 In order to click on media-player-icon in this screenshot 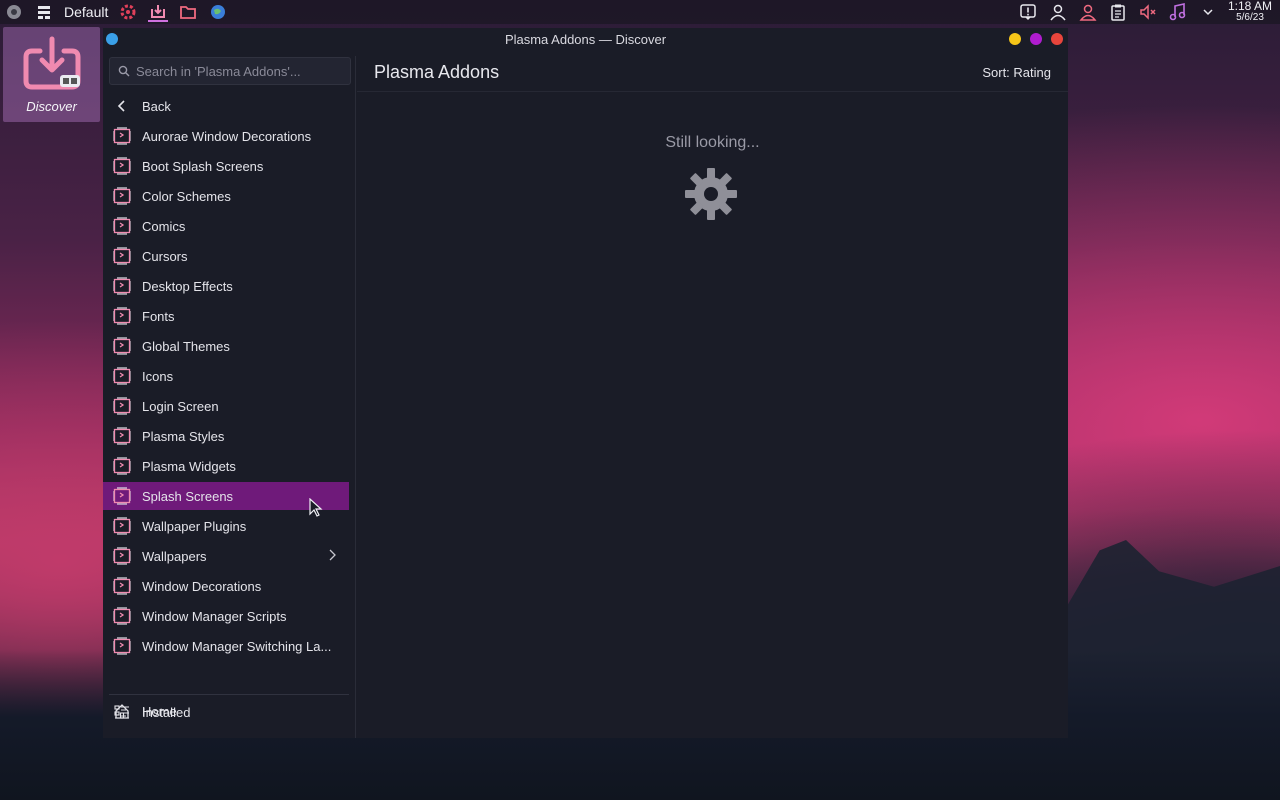, I will do `click(1178, 12)`.